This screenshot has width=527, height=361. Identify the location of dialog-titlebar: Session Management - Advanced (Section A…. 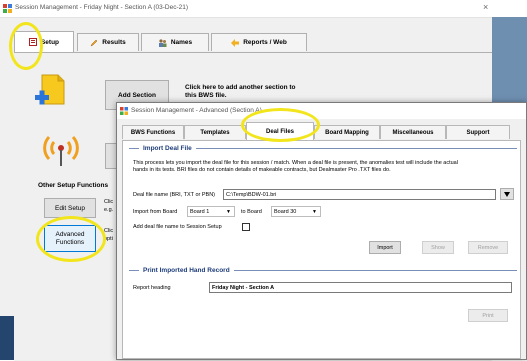
(321, 111).